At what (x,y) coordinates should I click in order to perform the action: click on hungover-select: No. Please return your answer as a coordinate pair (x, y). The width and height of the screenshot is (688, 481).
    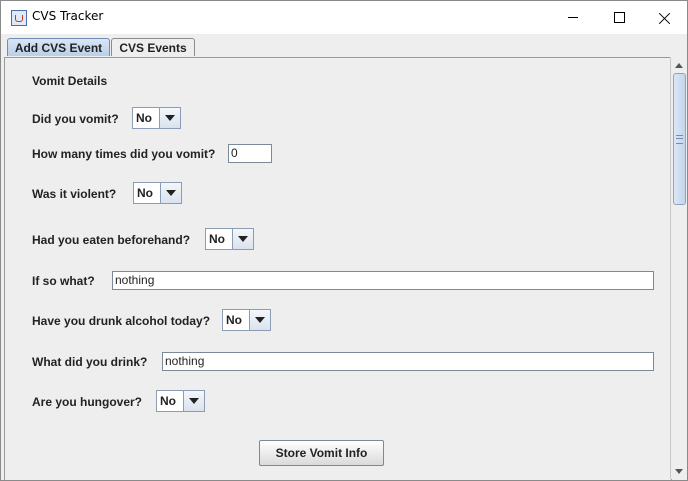
    Looking at the image, I should click on (180, 401).